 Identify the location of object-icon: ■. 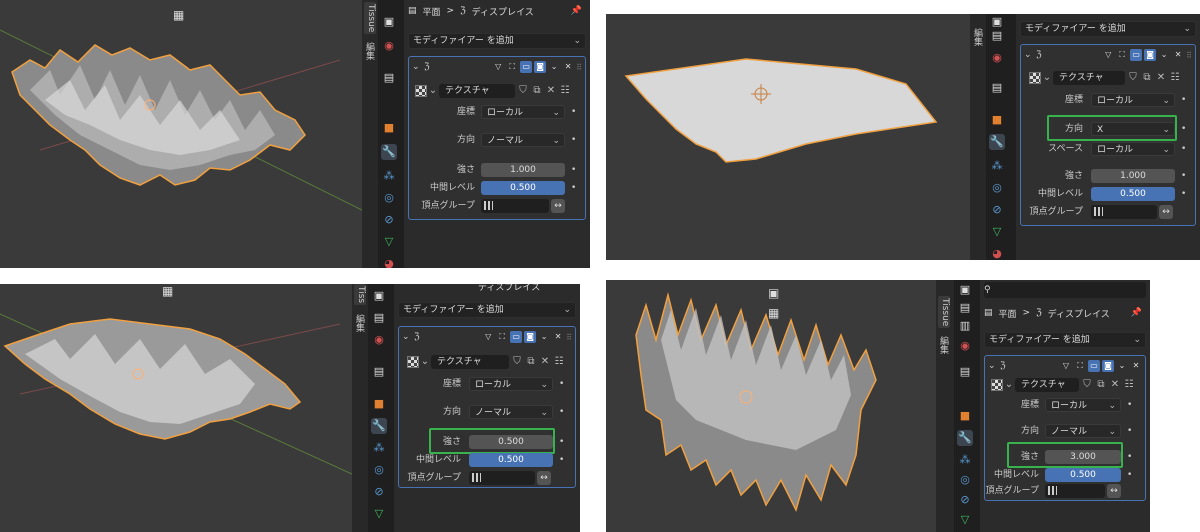
(997, 120).